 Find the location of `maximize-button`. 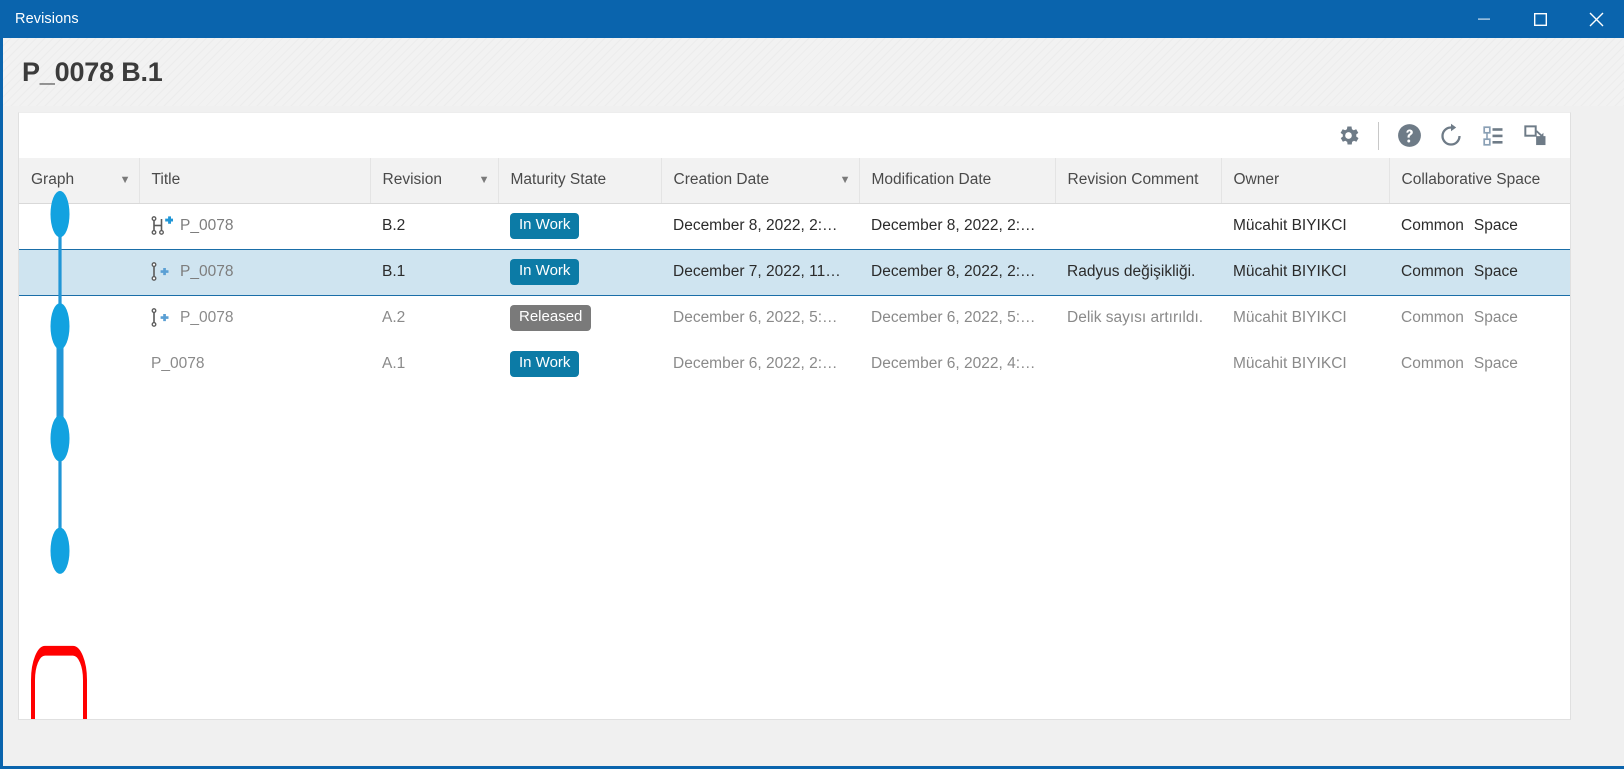

maximize-button is located at coordinates (1540, 19).